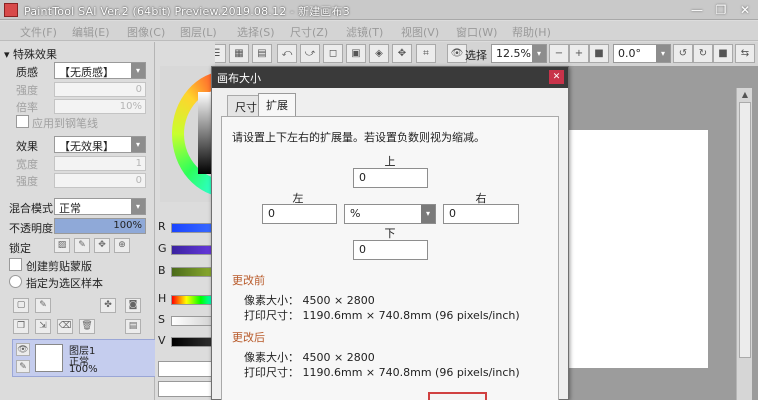  Describe the element at coordinates (22, 121) in the screenshot. I see `apply-pen-checkbox` at that location.